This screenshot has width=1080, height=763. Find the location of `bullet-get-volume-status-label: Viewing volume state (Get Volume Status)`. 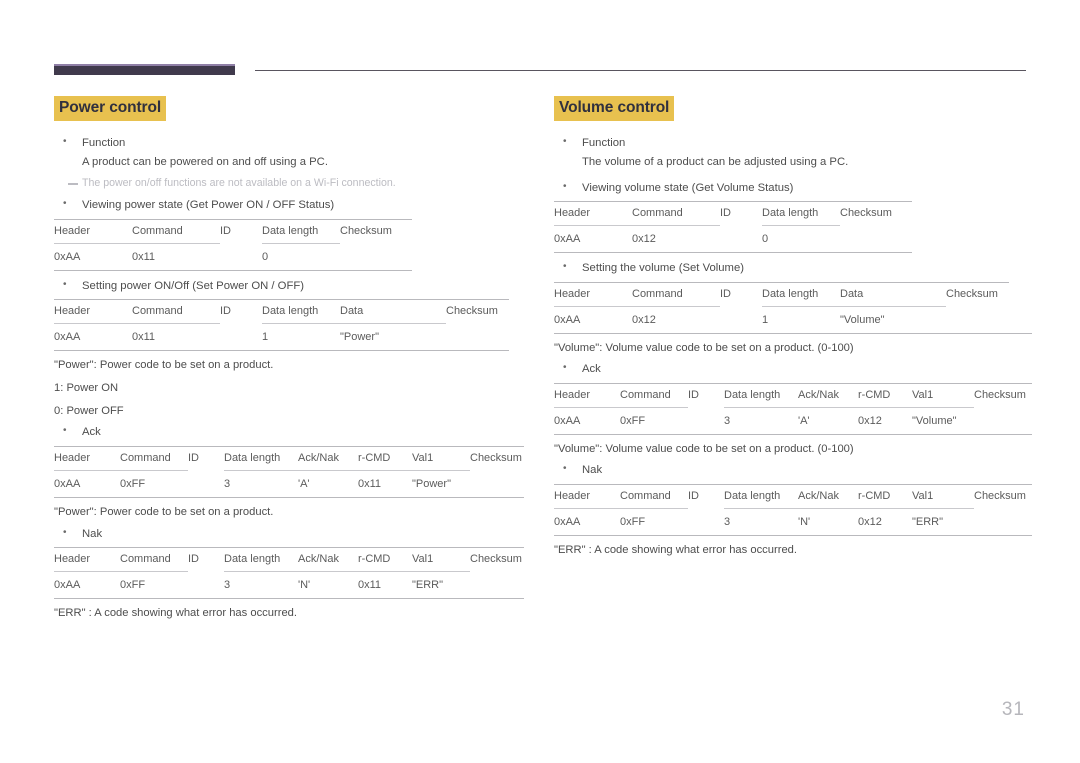

bullet-get-volume-status-label: Viewing volume state (Get Volume Status) is located at coordinates (688, 187).